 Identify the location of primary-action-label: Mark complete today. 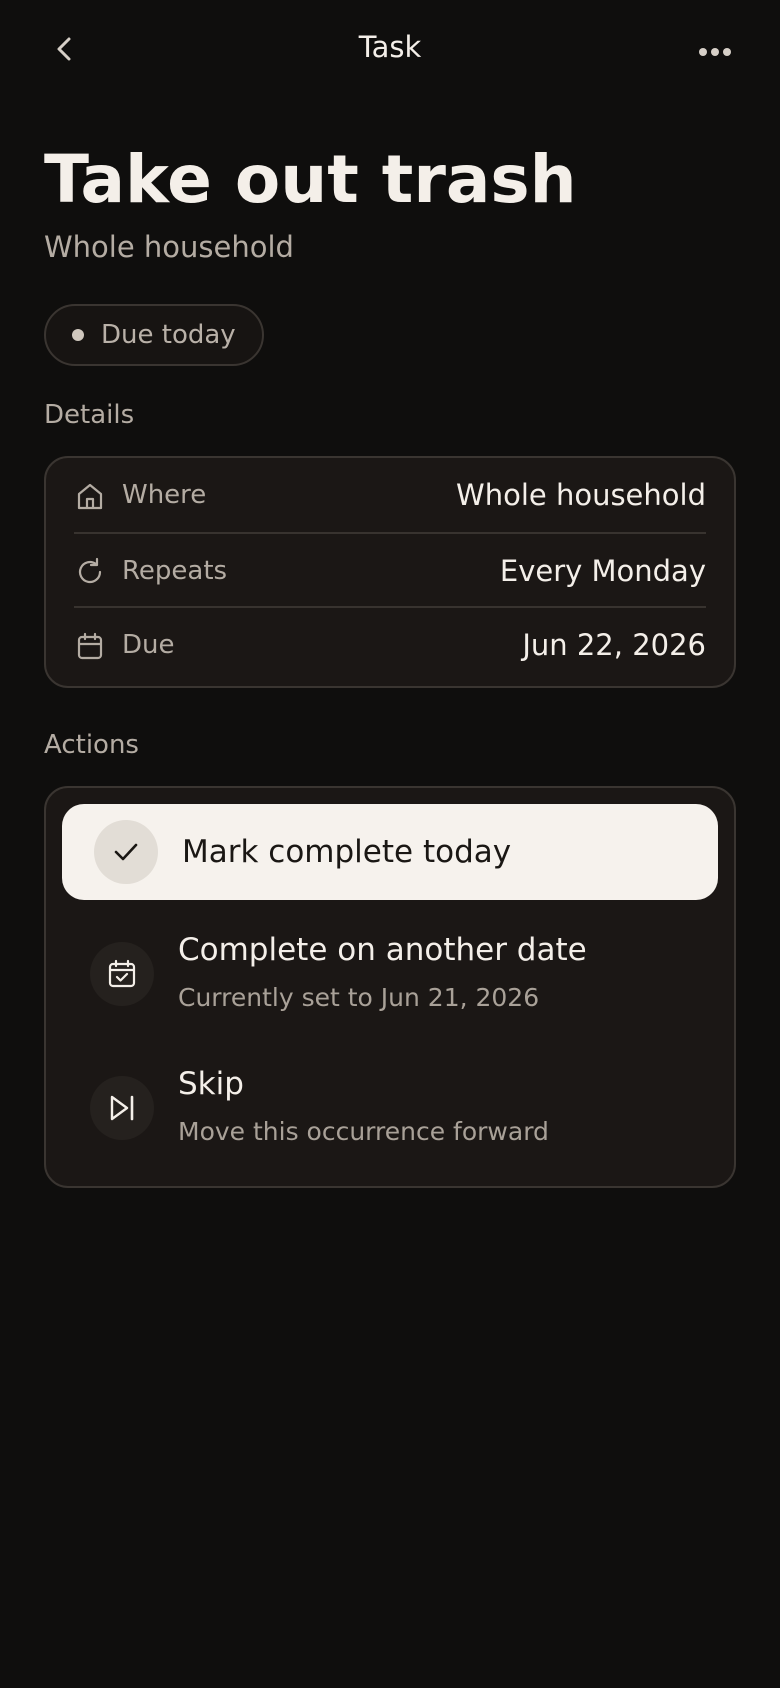
(347, 852).